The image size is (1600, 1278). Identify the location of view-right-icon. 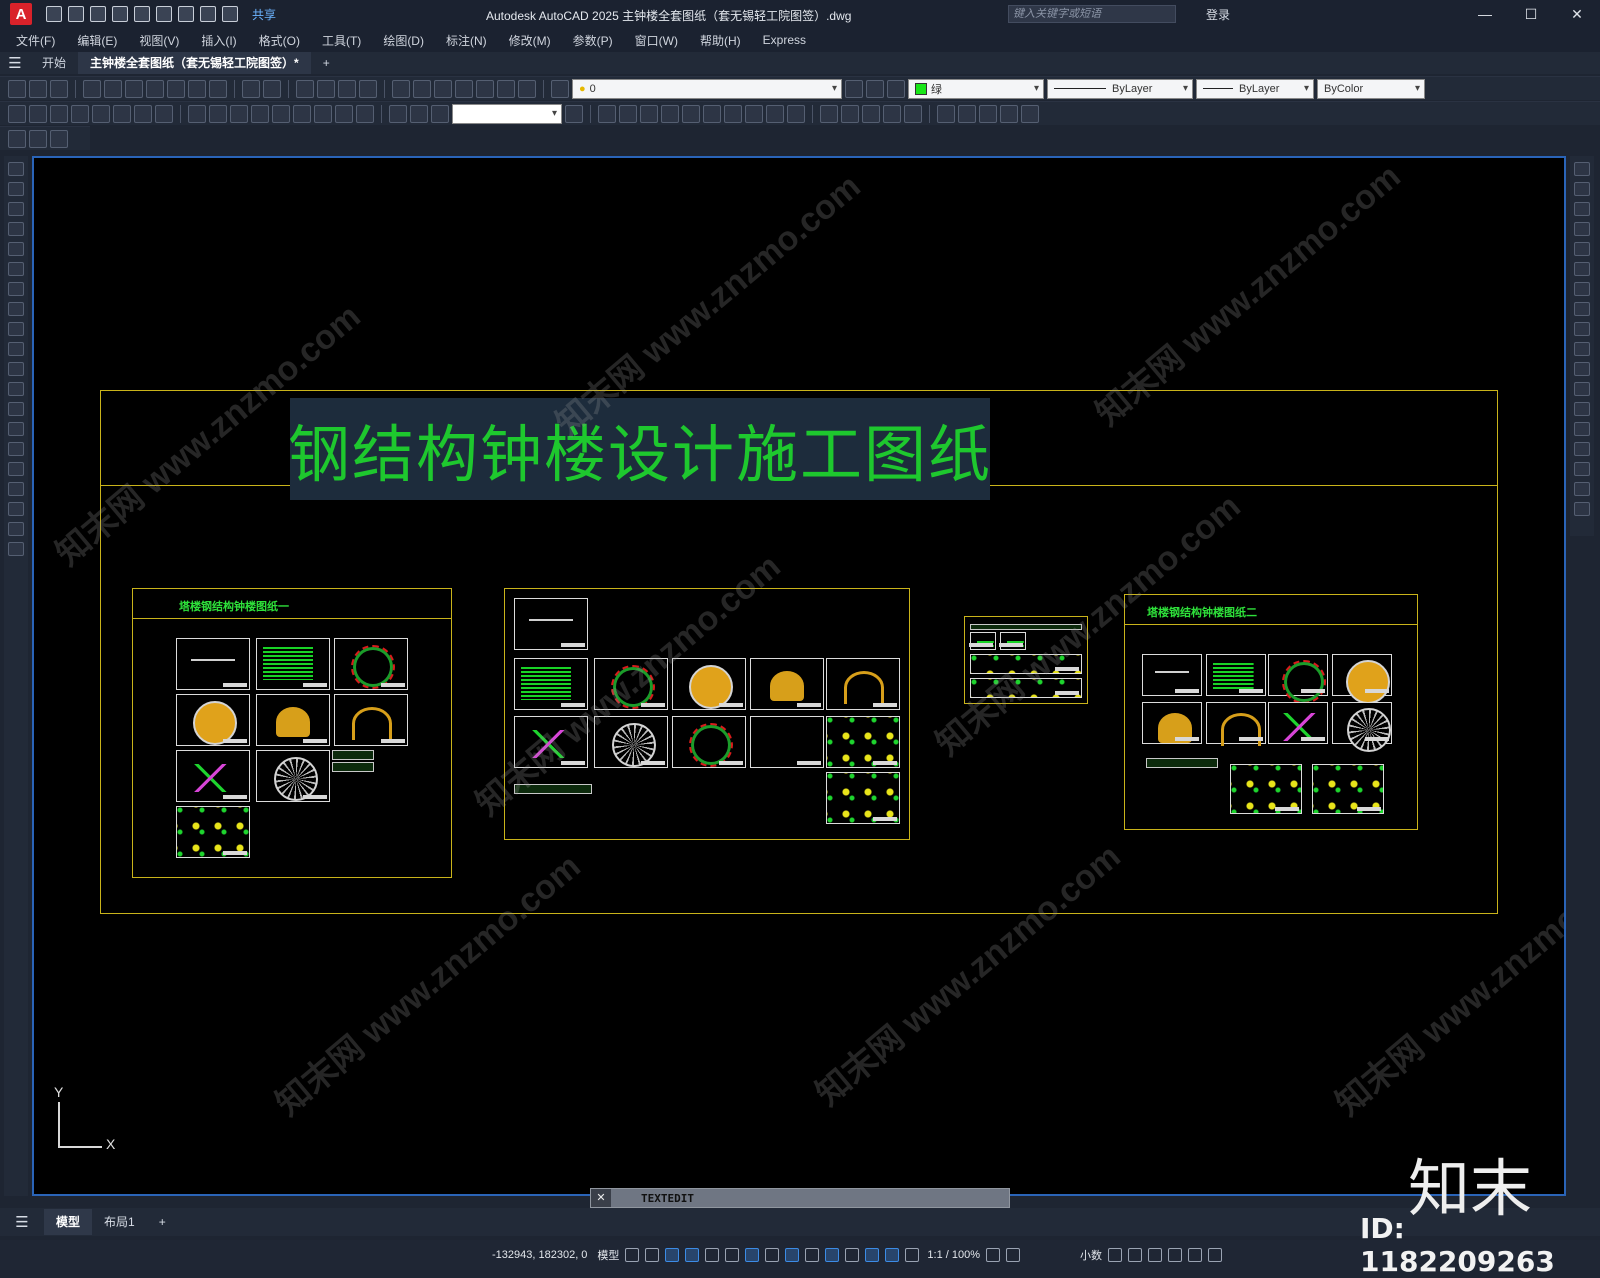
(670, 113).